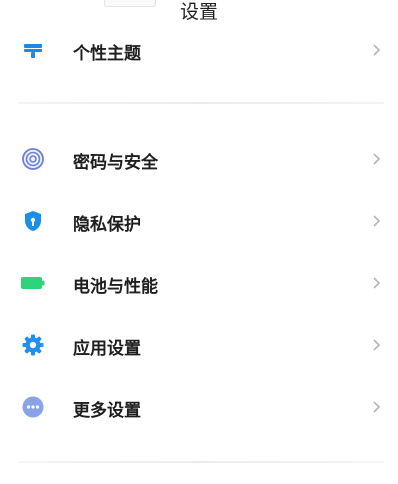 The image size is (398, 484). What do you see at coordinates (33, 345) in the screenshot?
I see `gear-icon` at bounding box center [33, 345].